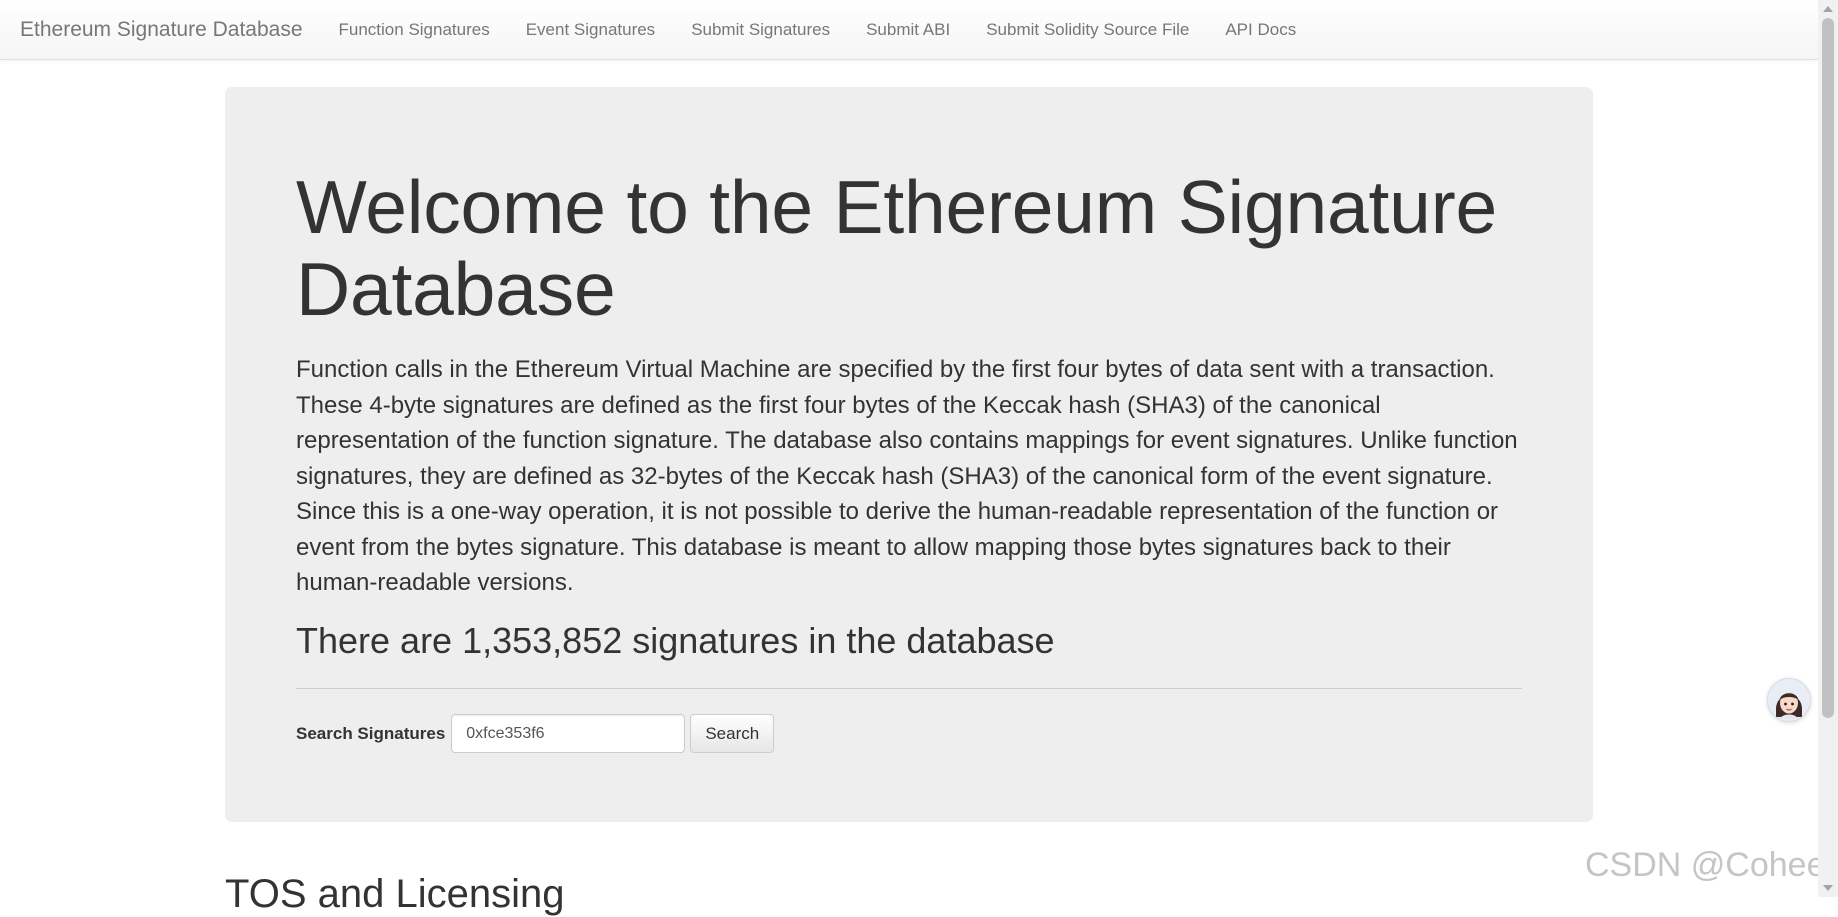 Image resolution: width=1838 pixels, height=917 pixels. What do you see at coordinates (1711, 865) in the screenshot?
I see `csdn-watermark: CSDN @CoheeY` at bounding box center [1711, 865].